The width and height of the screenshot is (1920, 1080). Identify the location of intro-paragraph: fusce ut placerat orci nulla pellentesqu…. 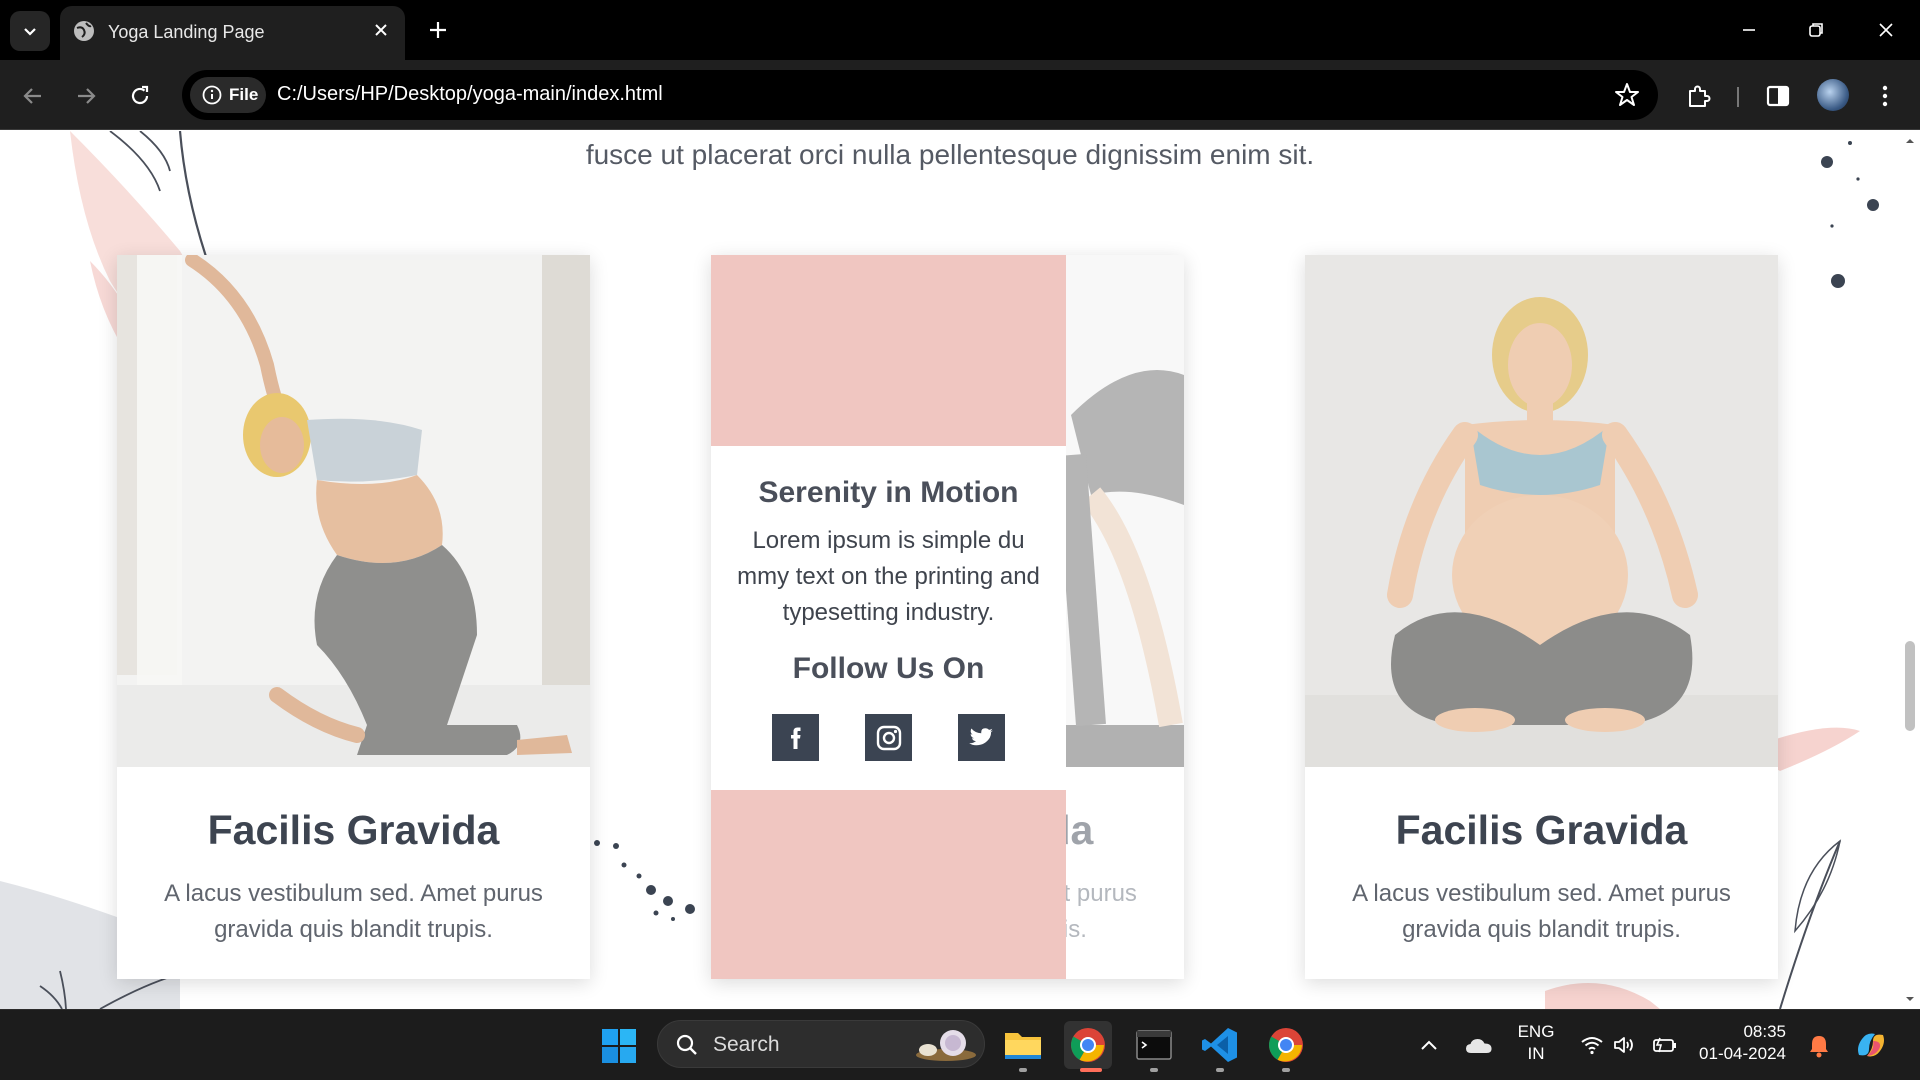
(950, 154).